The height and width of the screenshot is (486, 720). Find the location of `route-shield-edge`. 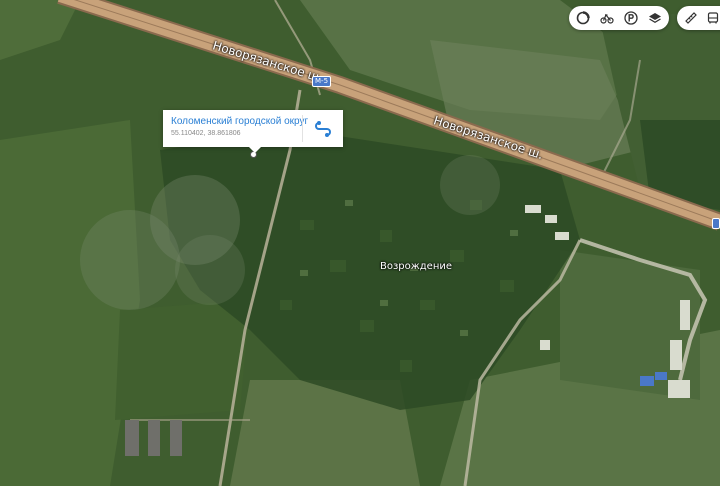

route-shield-edge is located at coordinates (716, 223).